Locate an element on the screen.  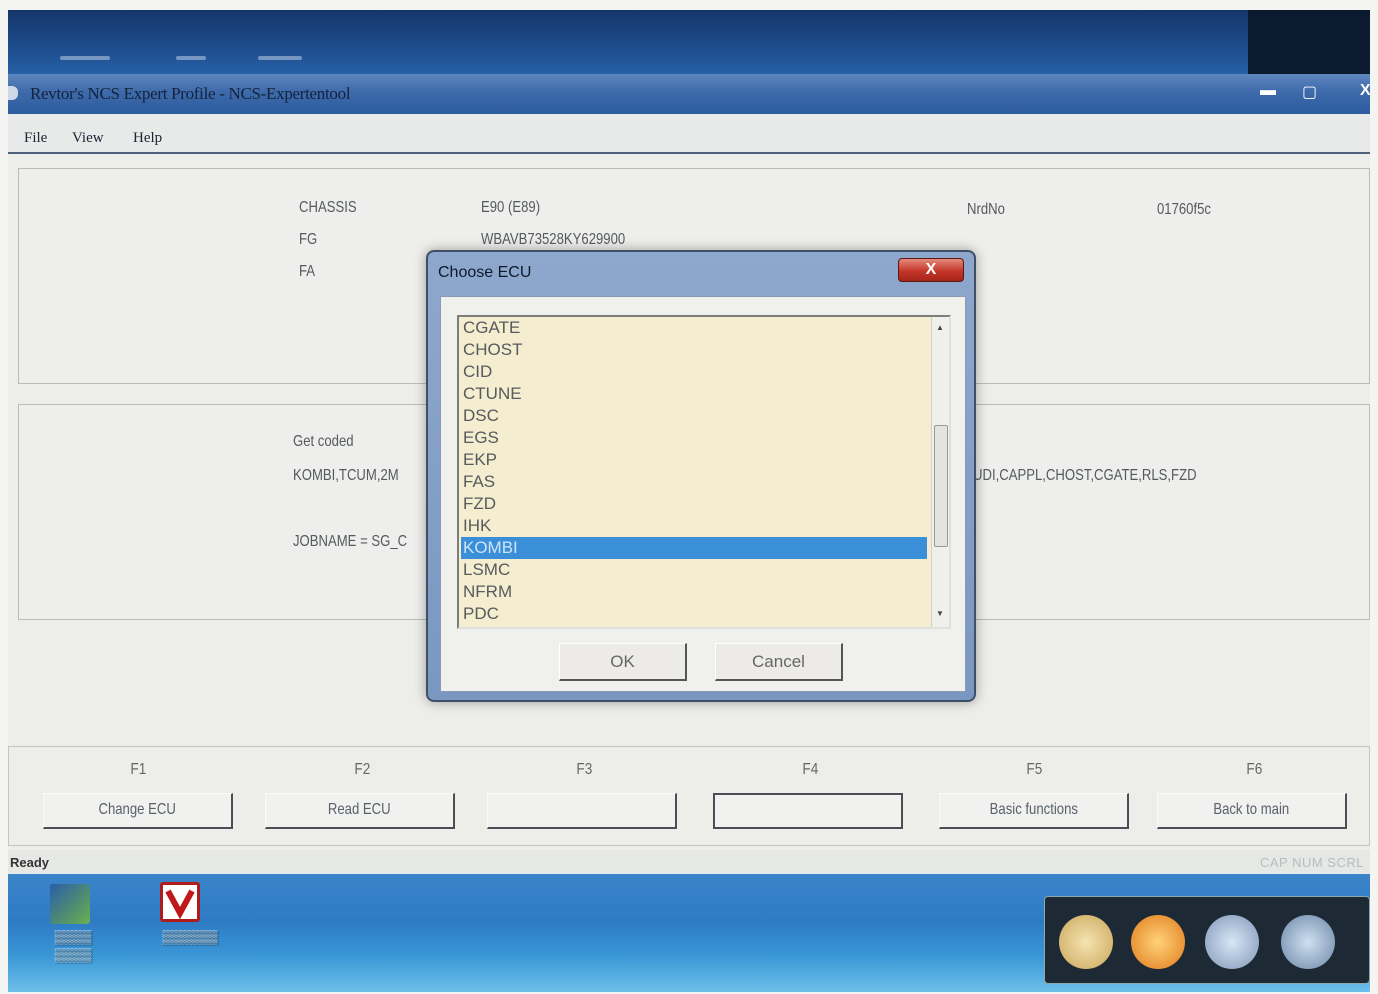
chassis-label: CHASSIS is located at coordinates (328, 207).